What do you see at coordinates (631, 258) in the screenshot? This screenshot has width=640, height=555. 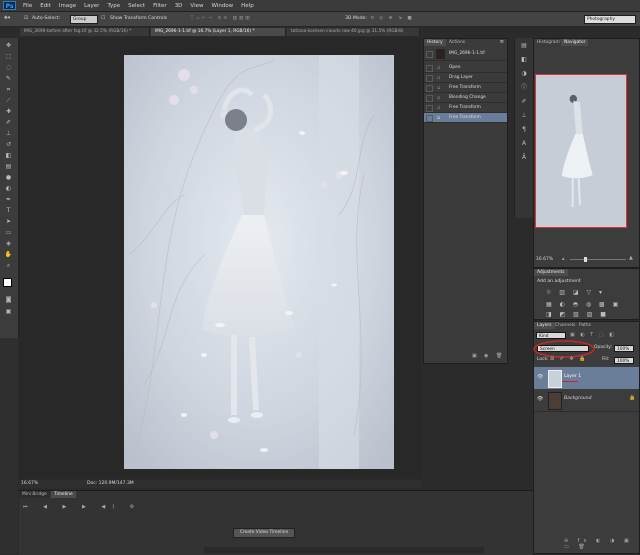 I see `zoom-in-icon: ▲` at bounding box center [631, 258].